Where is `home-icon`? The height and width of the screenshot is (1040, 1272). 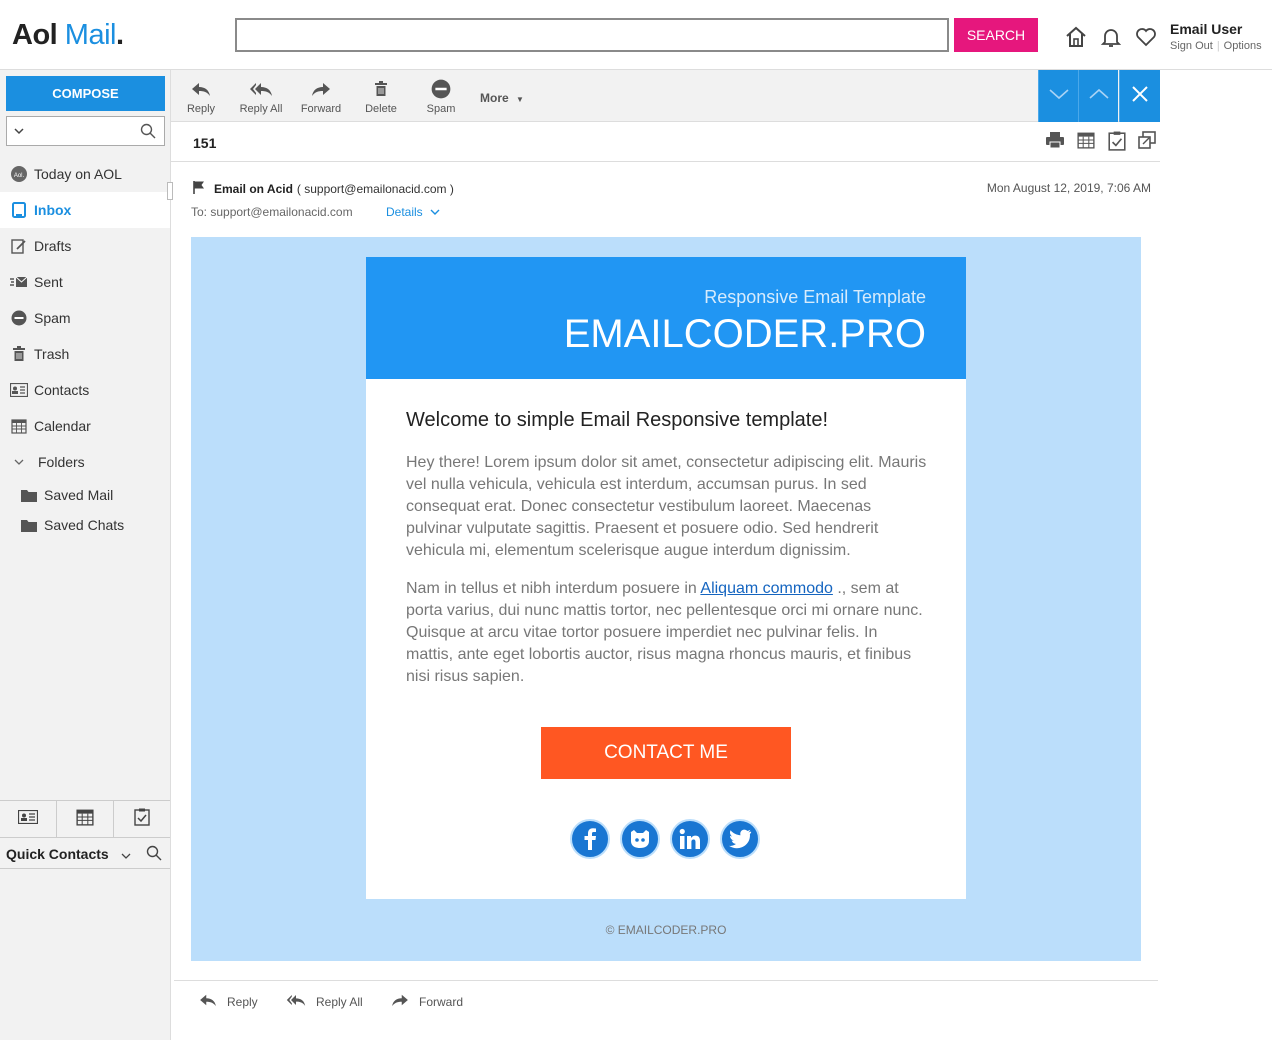 home-icon is located at coordinates (1076, 37).